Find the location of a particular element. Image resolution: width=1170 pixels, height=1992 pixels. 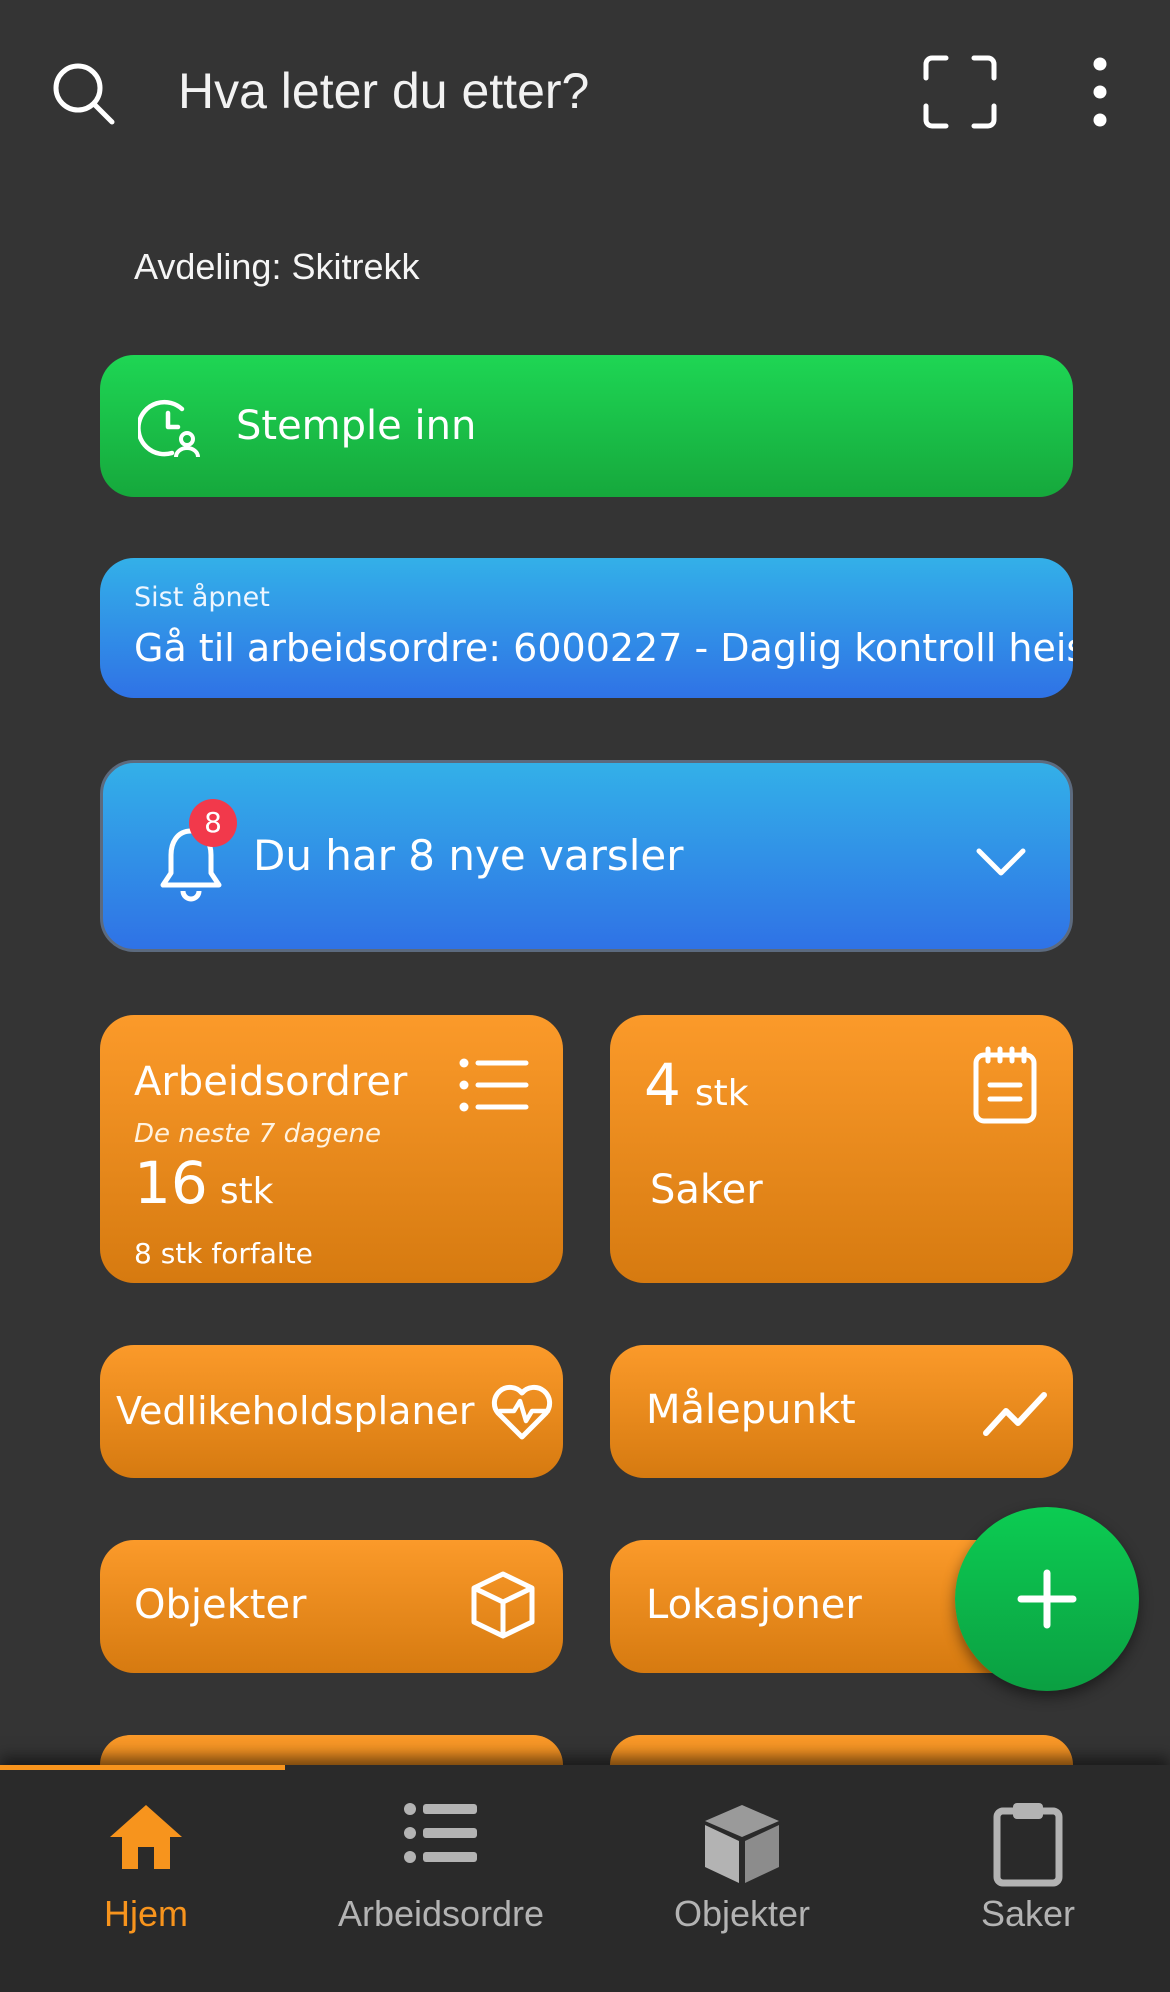

locations-label: Lokasjoner is located at coordinates (754, 1605).